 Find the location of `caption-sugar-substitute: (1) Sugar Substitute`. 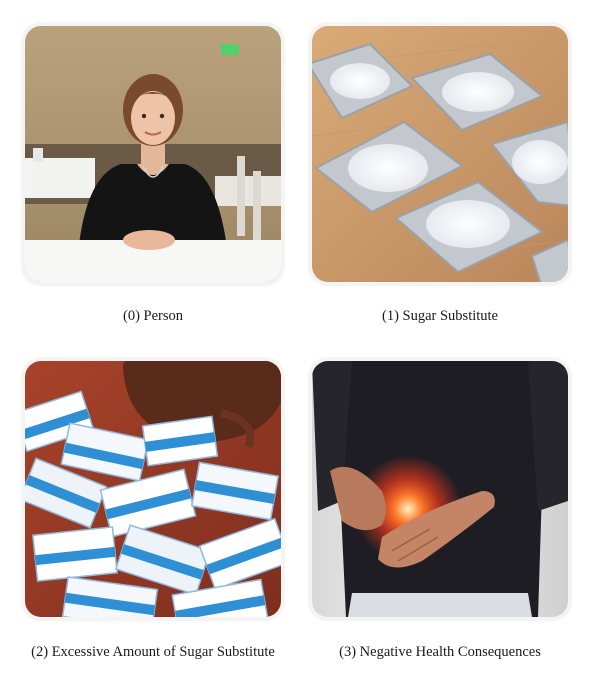

caption-sugar-substitute: (1) Sugar Substitute is located at coordinates (440, 316).